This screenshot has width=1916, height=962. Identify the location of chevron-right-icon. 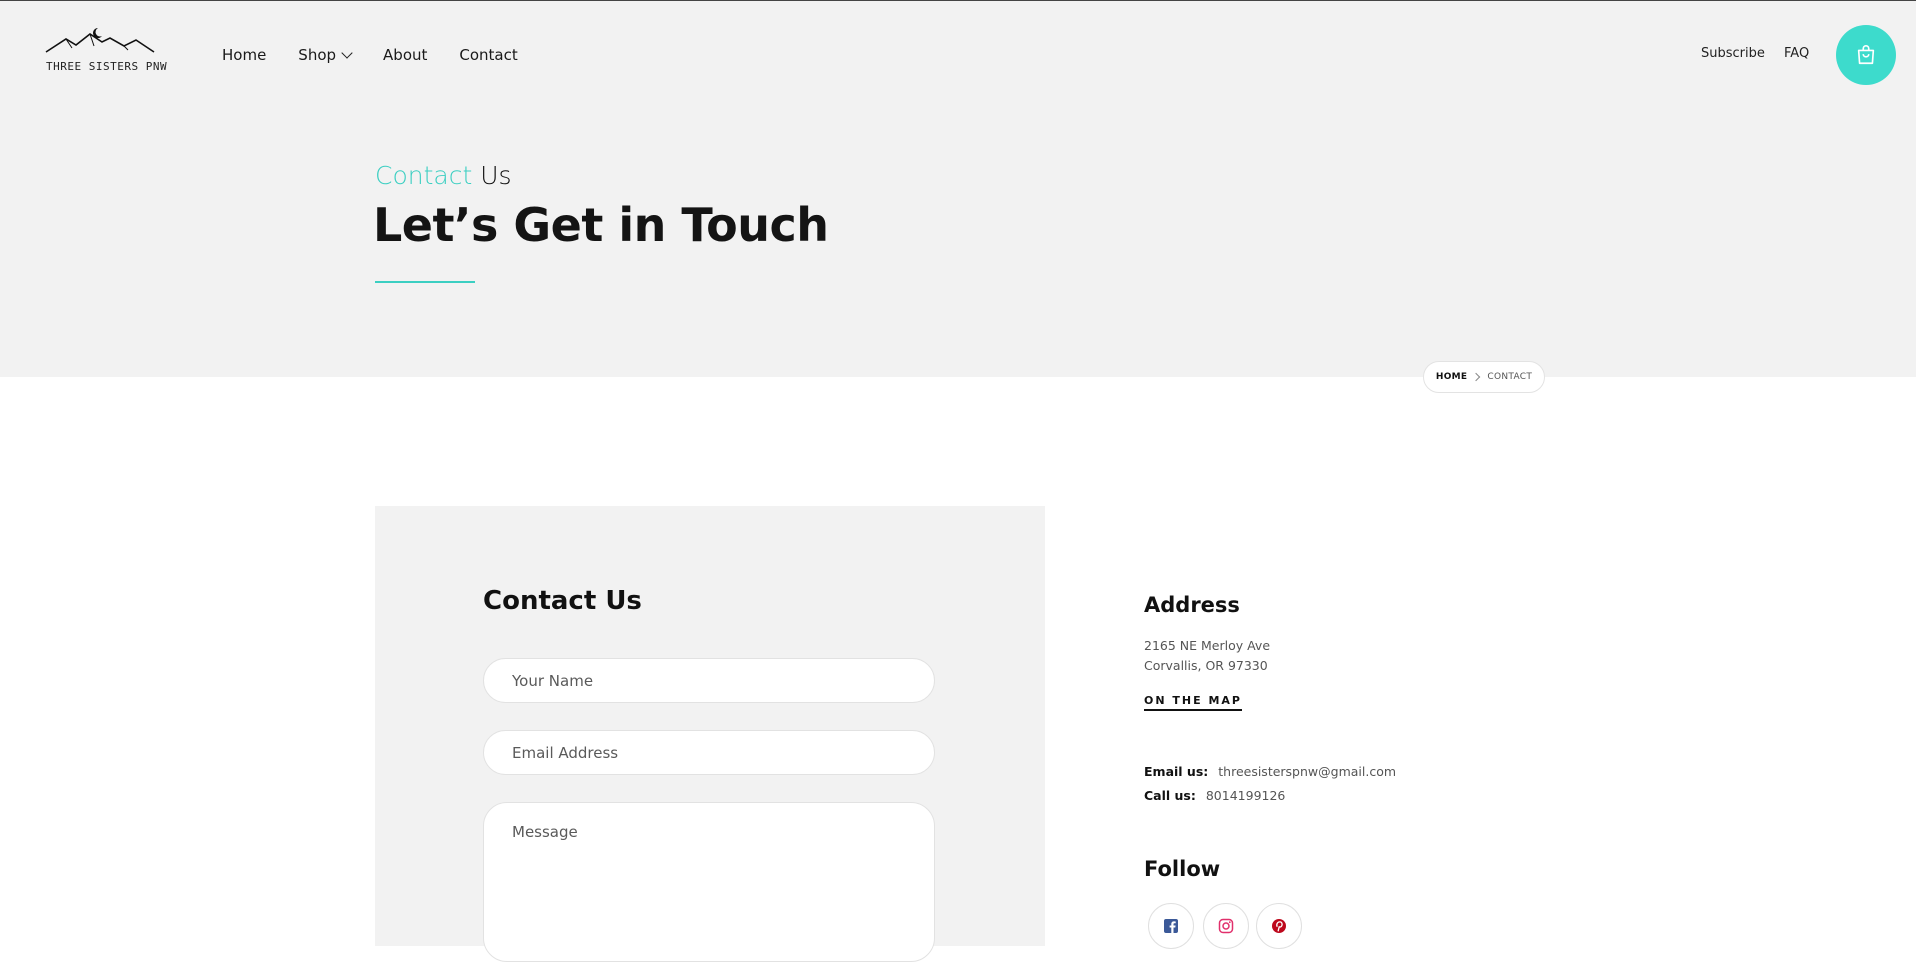
(1476, 377).